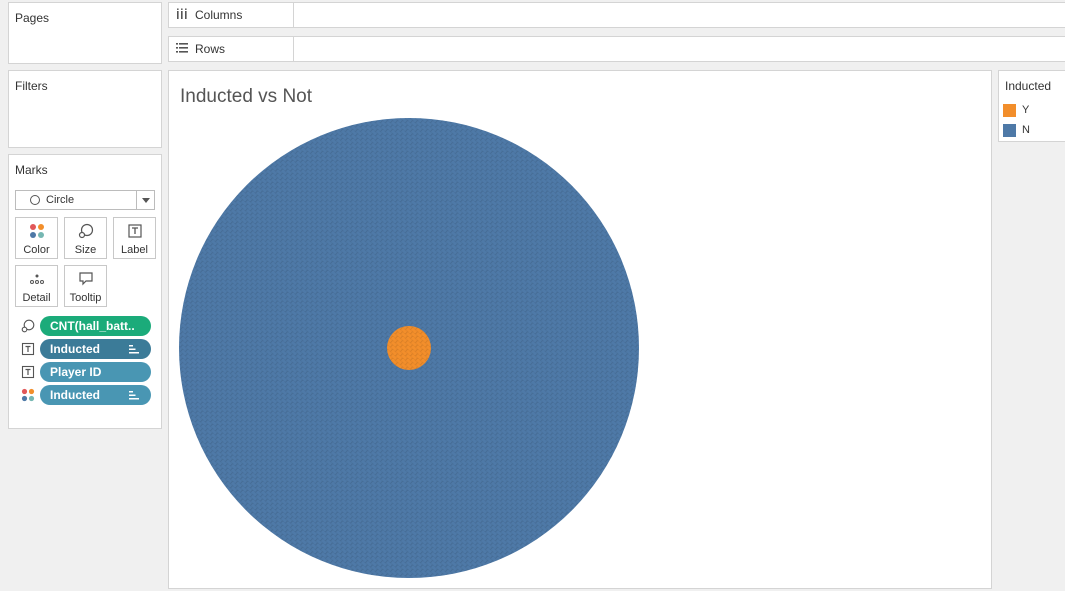  I want to click on marks-pill-size: CNT(hall_batt.., so click(87, 326).